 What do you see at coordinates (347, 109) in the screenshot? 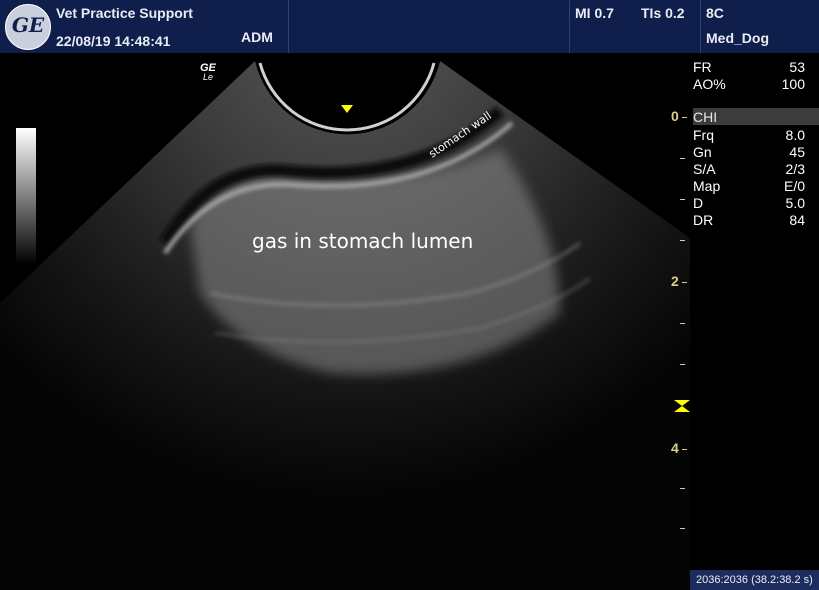
I see `top-marker-icon` at bounding box center [347, 109].